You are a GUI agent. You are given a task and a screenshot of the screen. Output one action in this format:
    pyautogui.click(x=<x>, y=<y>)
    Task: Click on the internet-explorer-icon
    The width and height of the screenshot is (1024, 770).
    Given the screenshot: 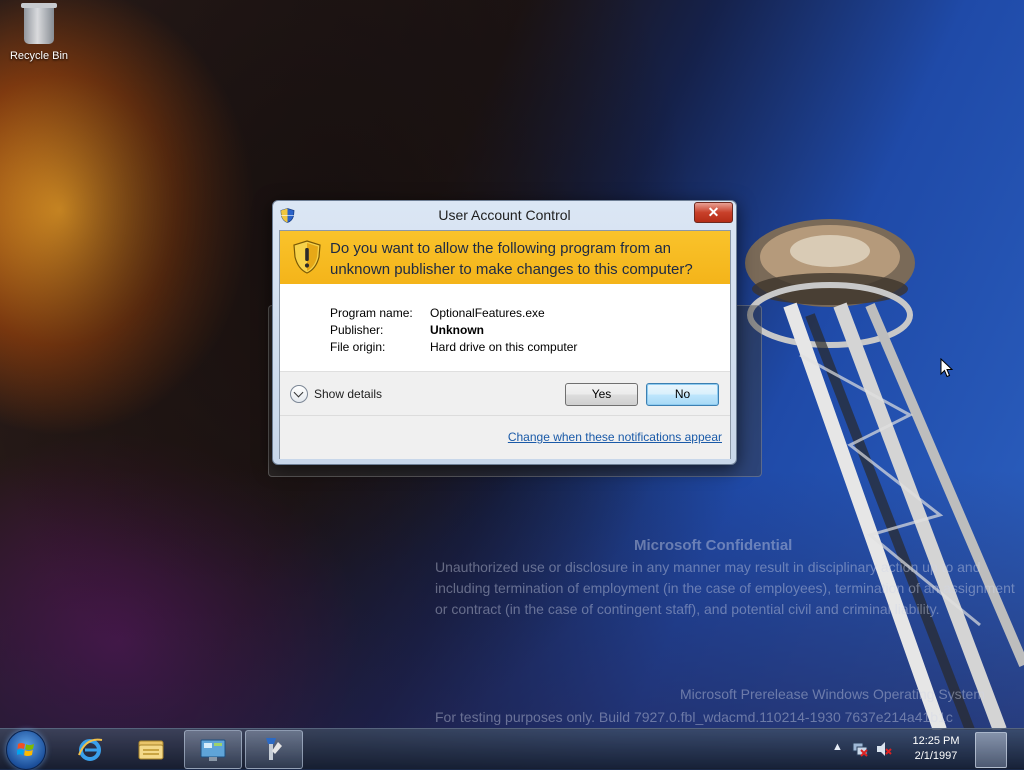 What is the action you would take?
    pyautogui.click(x=90, y=749)
    